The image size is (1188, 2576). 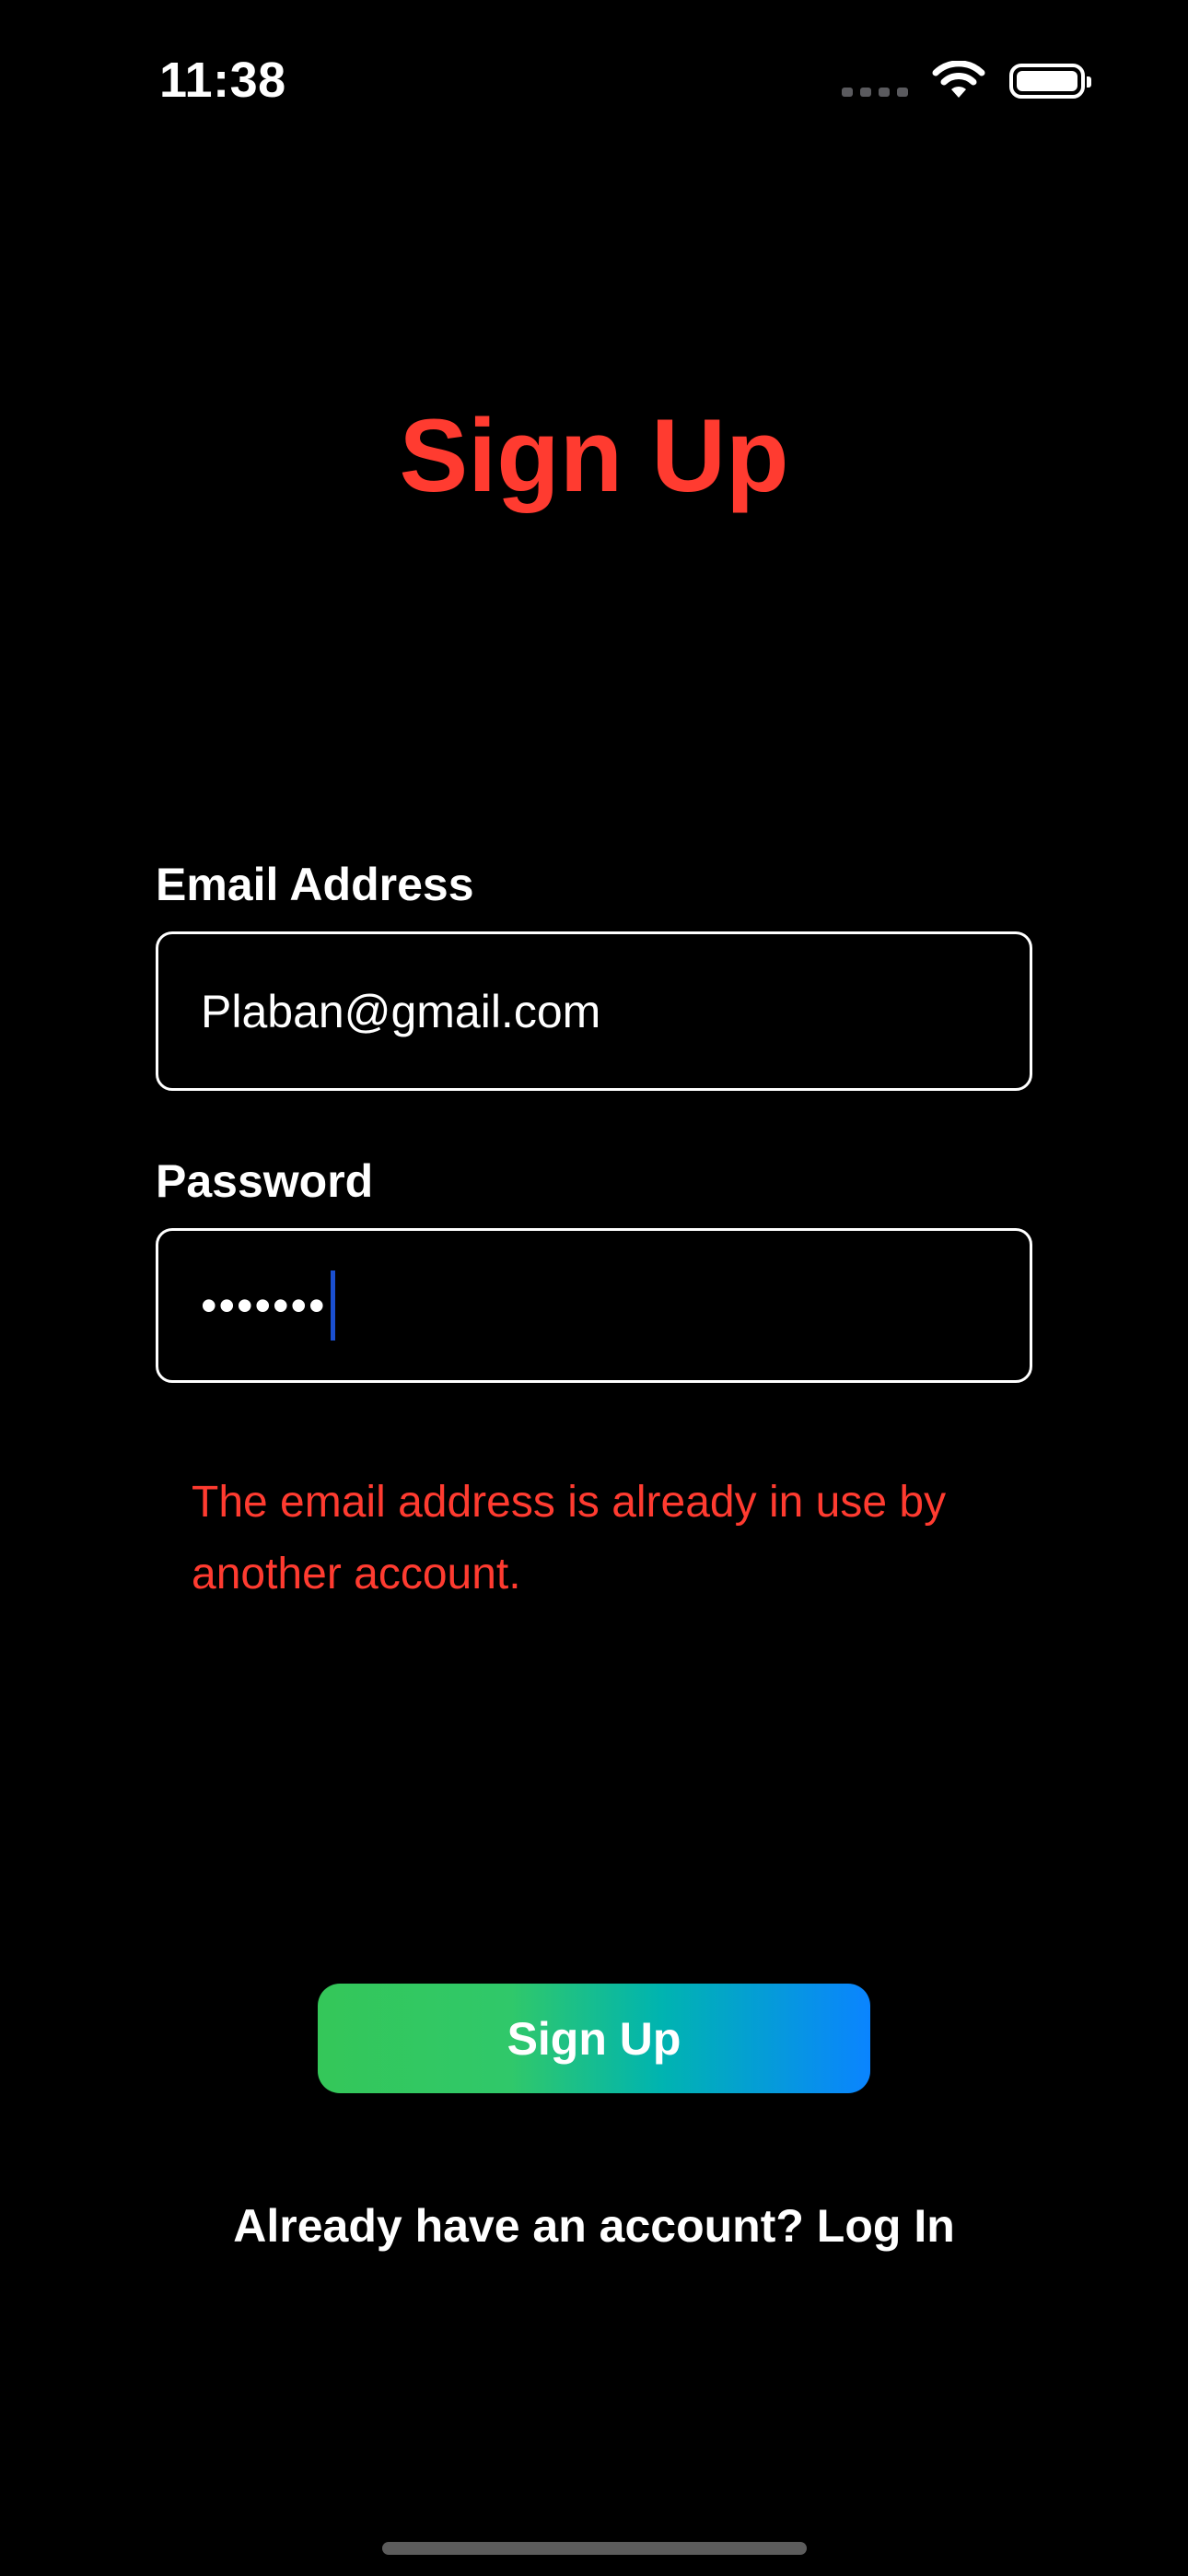 I want to click on home-indicator, so click(x=594, y=2548).